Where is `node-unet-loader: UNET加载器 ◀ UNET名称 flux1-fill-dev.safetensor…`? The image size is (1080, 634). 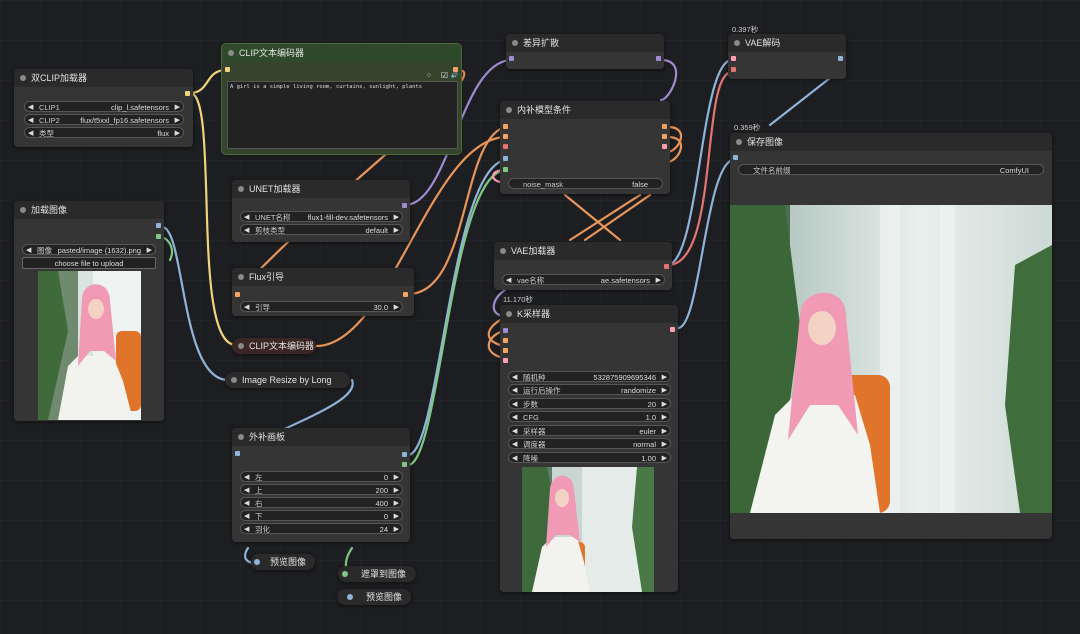
node-unet-loader: UNET加载器 ◀ UNET名称 flux1-fill-dev.safetensor… is located at coordinates (321, 211).